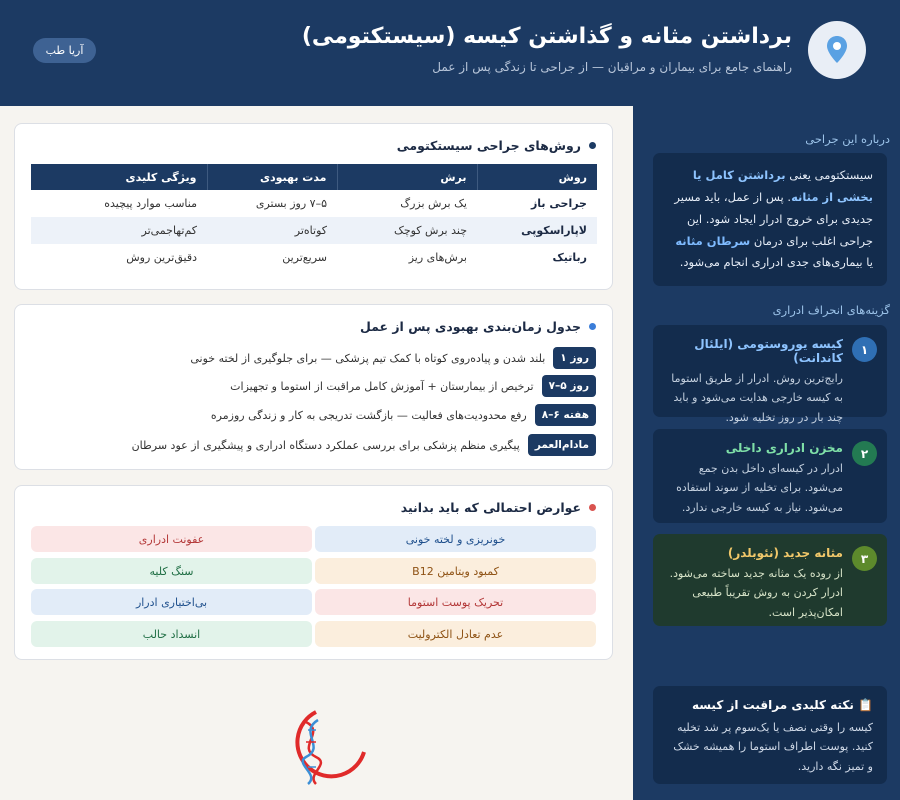 The width and height of the screenshot is (900, 800). I want to click on methods-heading: روش‌های جراحی سیستکتومی, so click(496, 145).